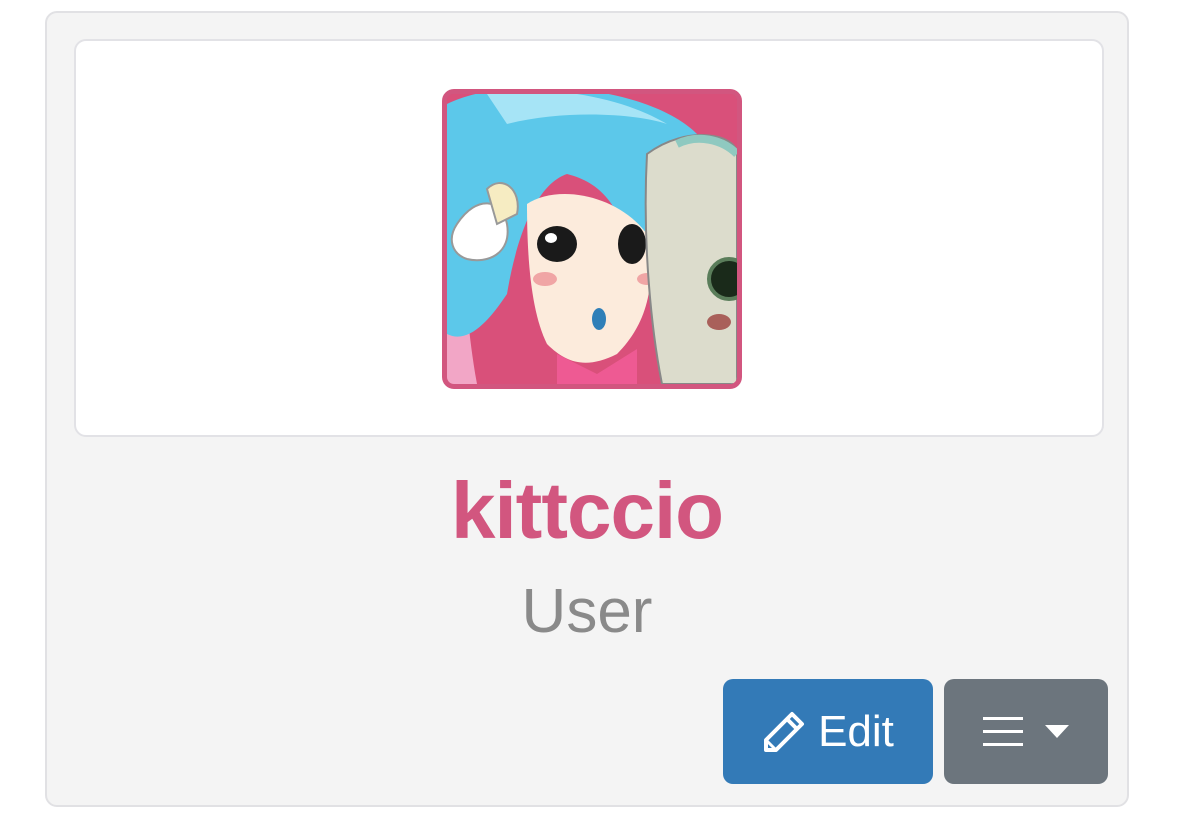  What do you see at coordinates (1003, 732) in the screenshot?
I see `hamburger-icon` at bounding box center [1003, 732].